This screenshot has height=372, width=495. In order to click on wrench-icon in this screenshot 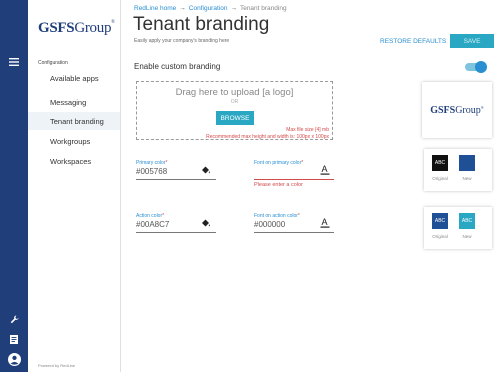, I will do `click(14, 319)`.